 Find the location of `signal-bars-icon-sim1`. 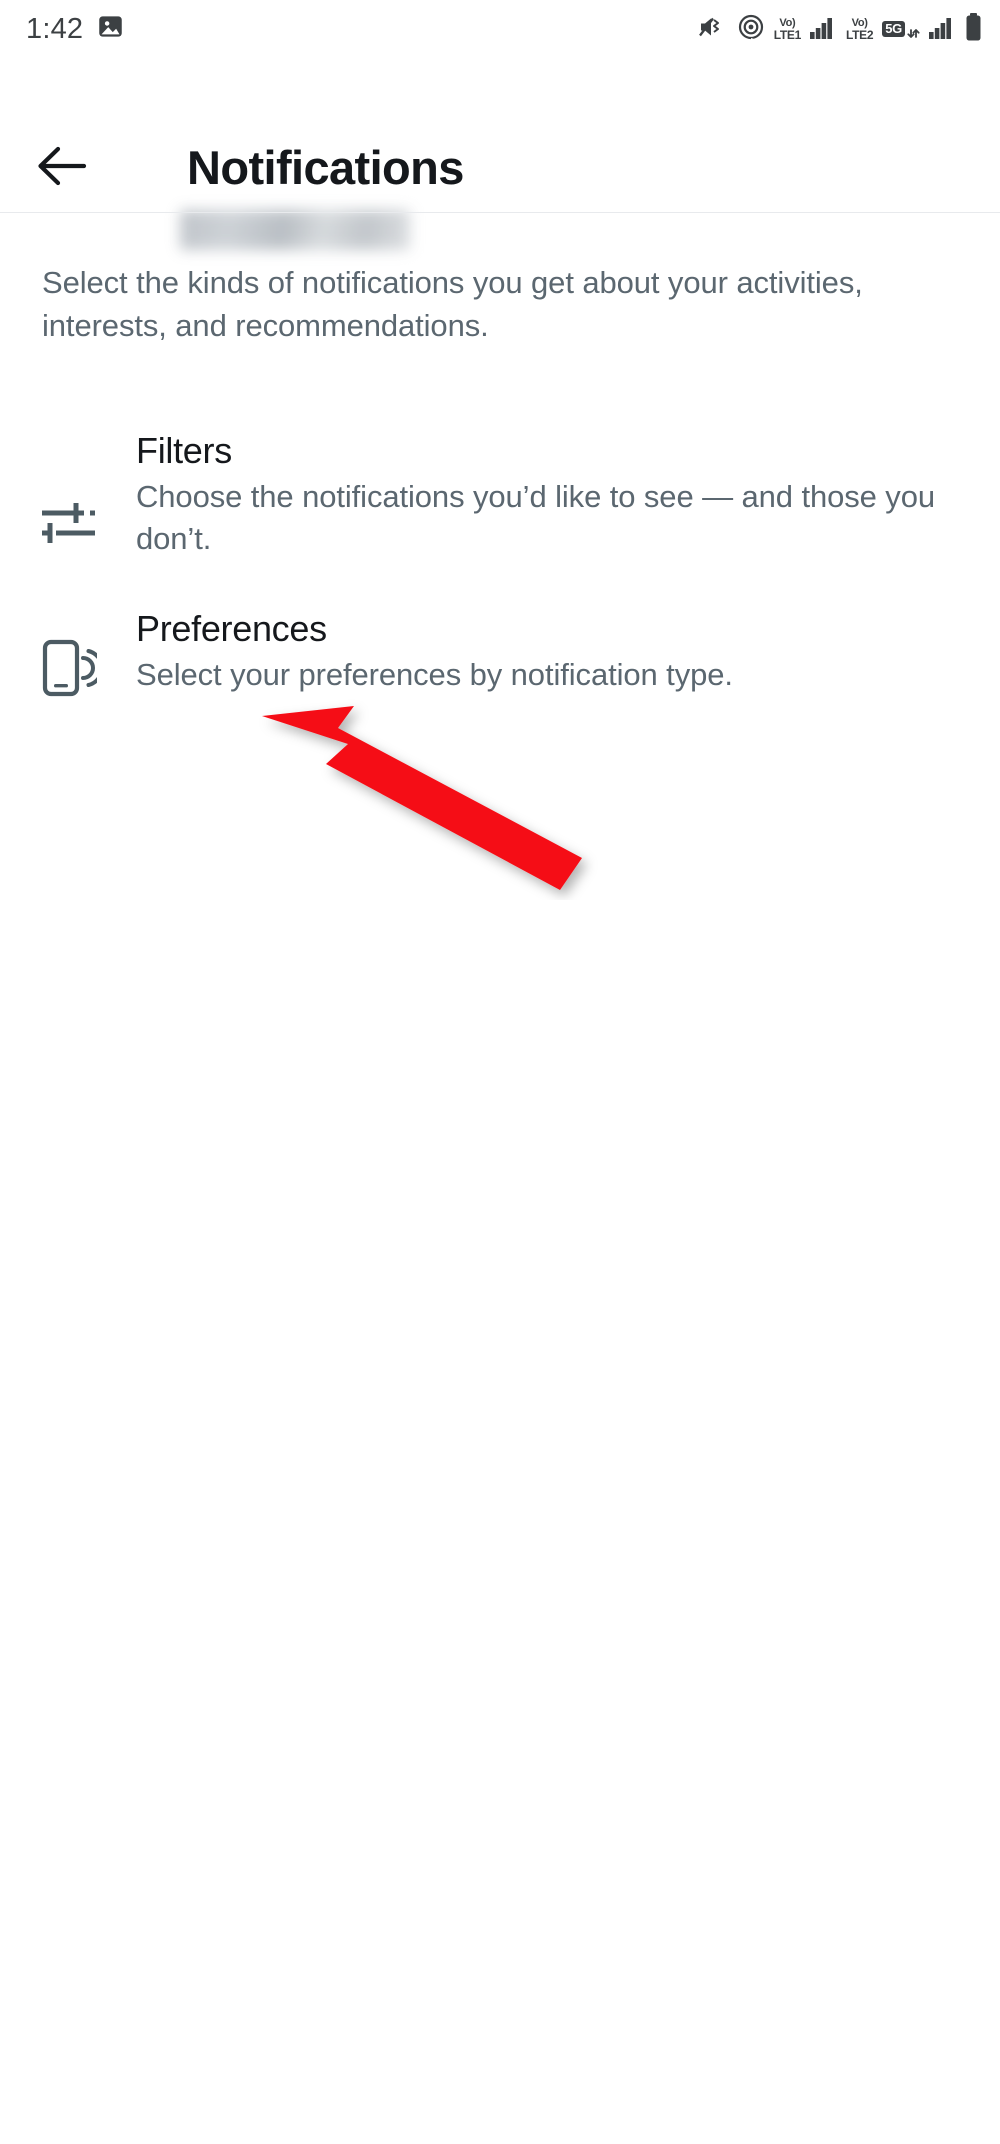

signal-bars-icon-sim1 is located at coordinates (823, 29).